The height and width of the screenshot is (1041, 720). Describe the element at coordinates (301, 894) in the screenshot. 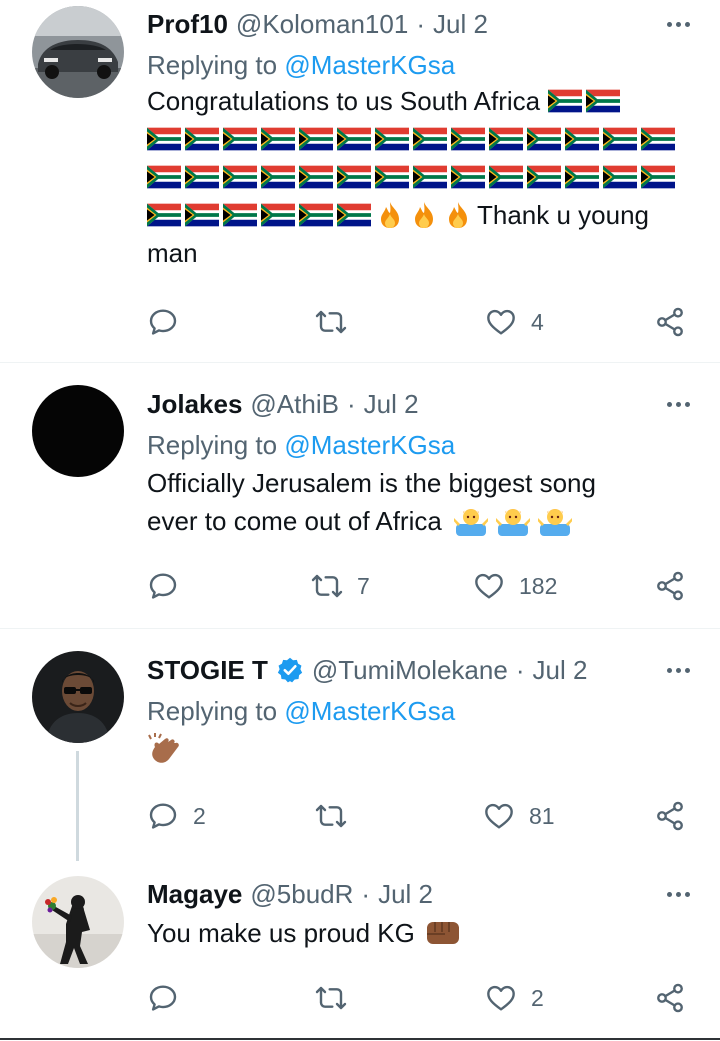

I see `user-handle: @5budR` at that location.